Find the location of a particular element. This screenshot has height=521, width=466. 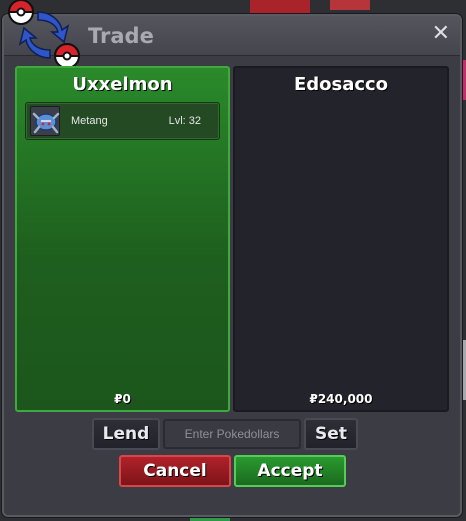

pokedollar-input is located at coordinates (232, 434).